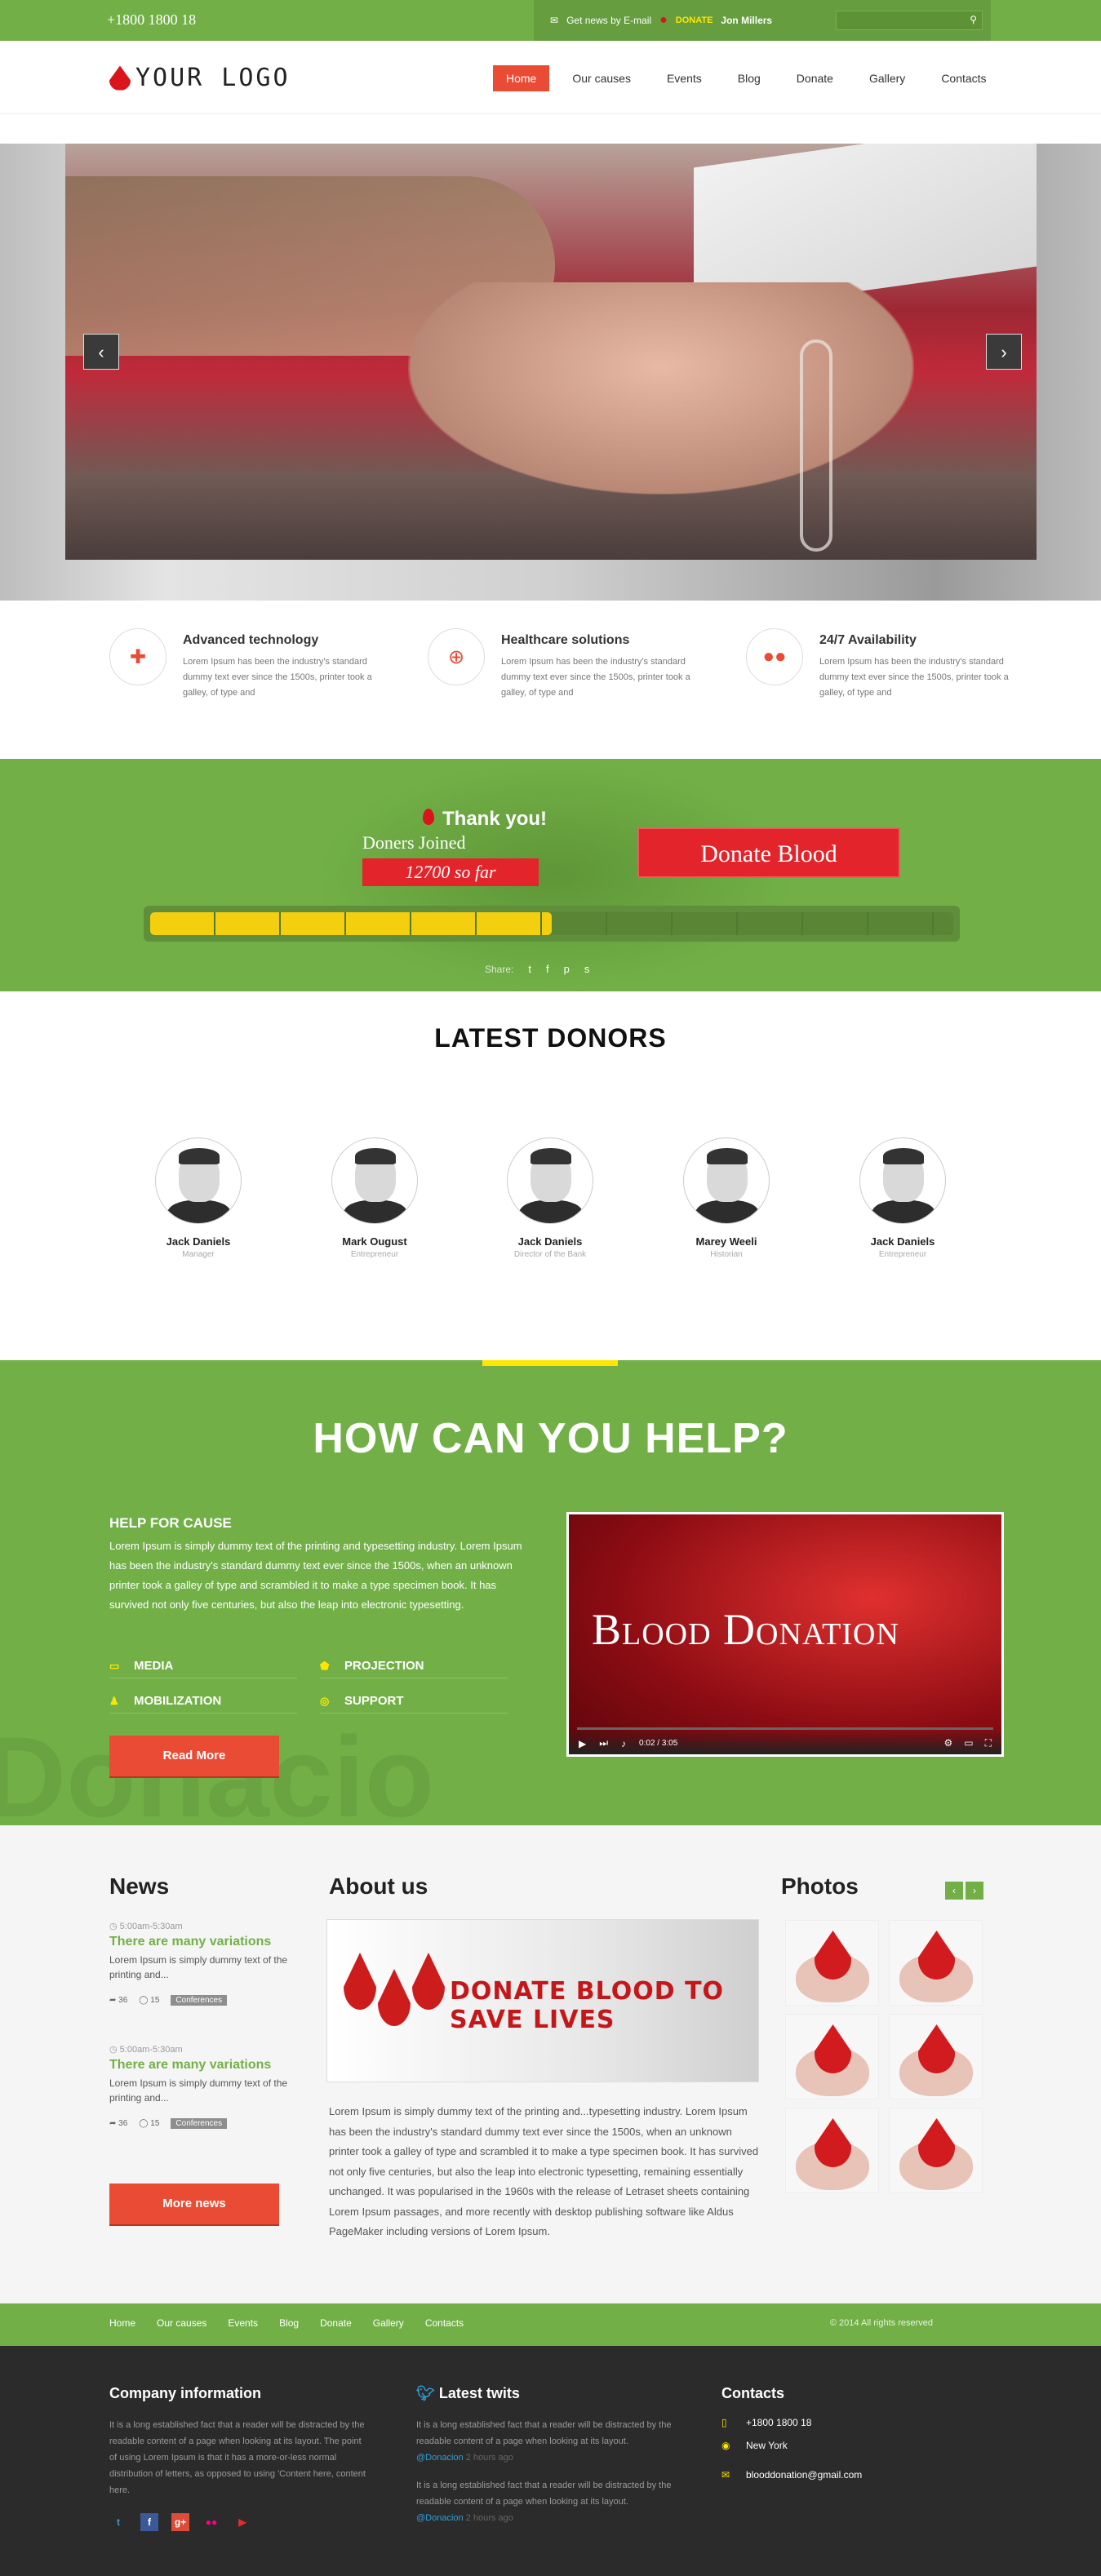  What do you see at coordinates (468, 2393) in the screenshot?
I see `twits-title: 🐦︎ Latest twits` at bounding box center [468, 2393].